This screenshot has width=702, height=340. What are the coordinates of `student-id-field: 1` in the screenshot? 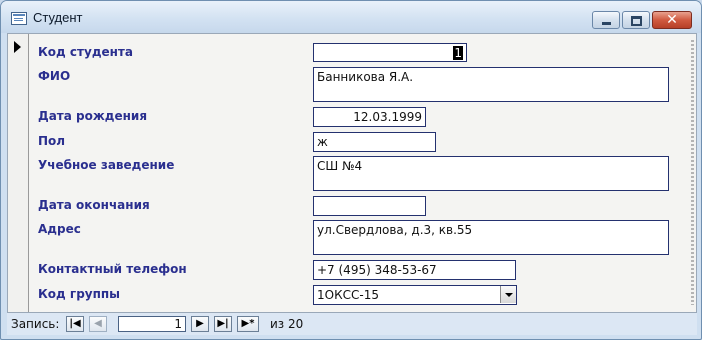 It's located at (390, 52).